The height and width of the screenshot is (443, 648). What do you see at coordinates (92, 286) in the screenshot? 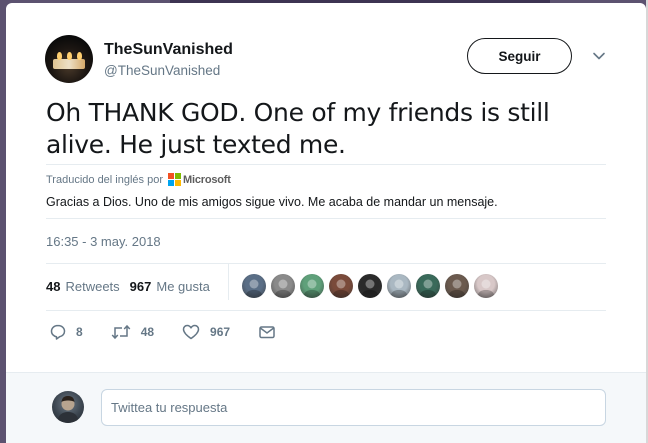
I see `retweets-label: Retweets` at bounding box center [92, 286].